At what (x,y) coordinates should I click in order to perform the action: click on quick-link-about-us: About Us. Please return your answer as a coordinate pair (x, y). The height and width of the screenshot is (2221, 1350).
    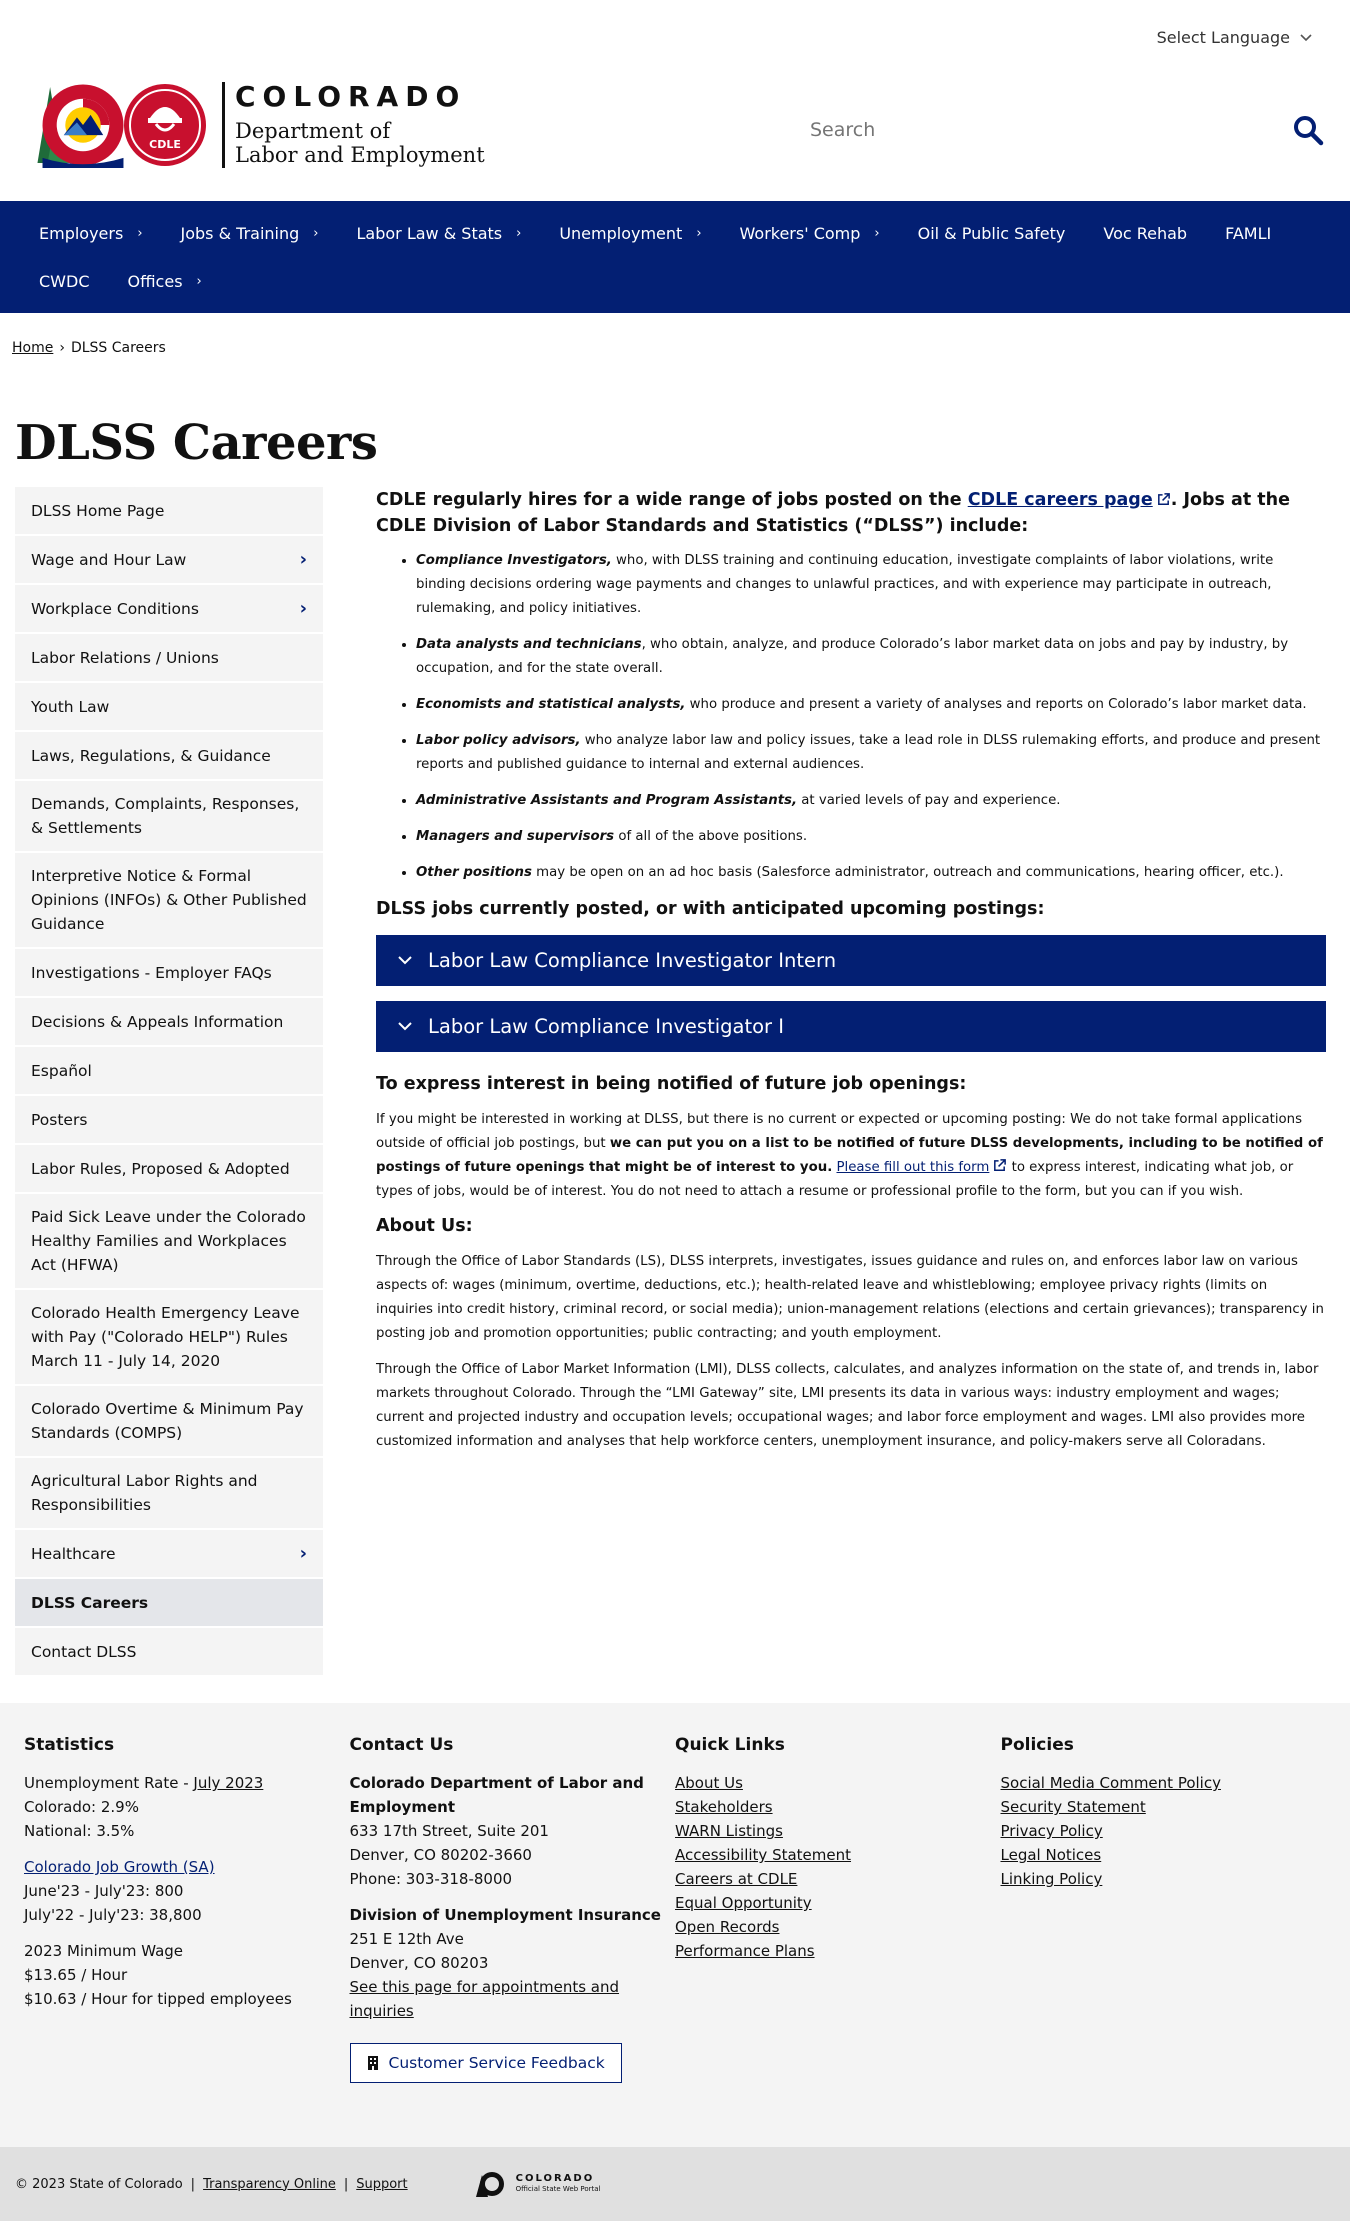
    Looking at the image, I should click on (709, 1783).